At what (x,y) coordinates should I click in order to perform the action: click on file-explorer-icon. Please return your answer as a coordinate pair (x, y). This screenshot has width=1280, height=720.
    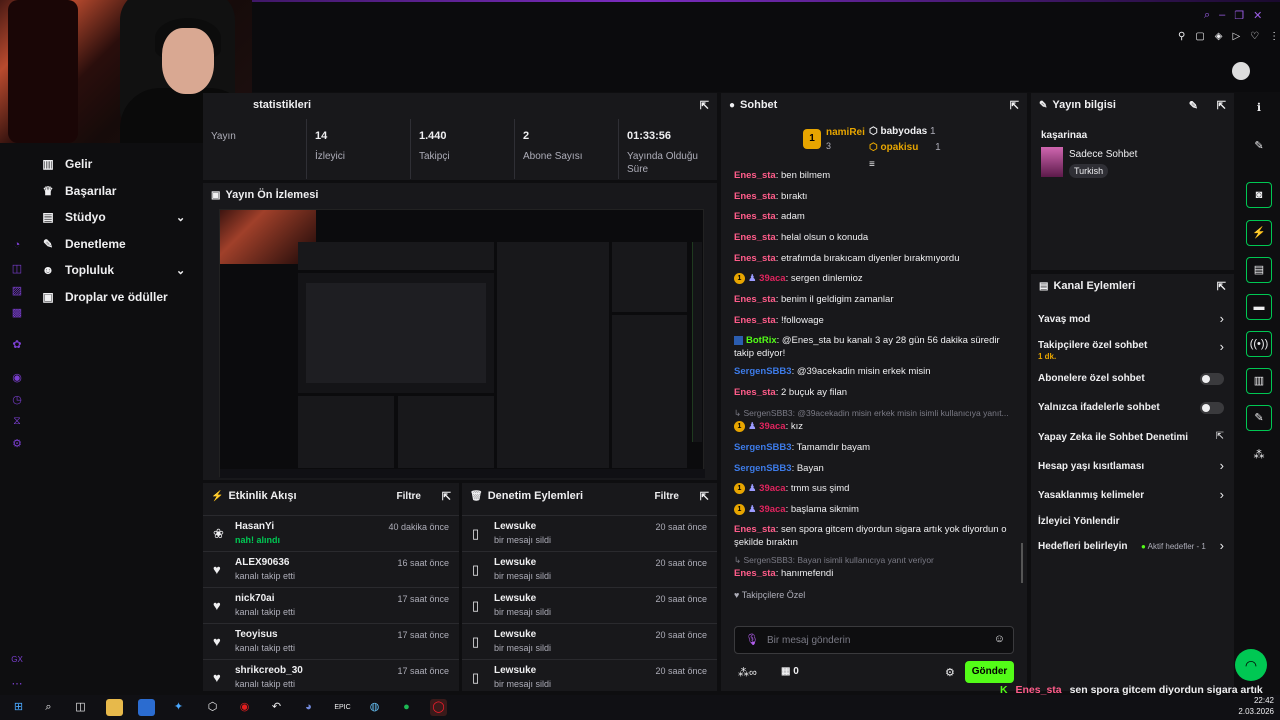
    Looking at the image, I should click on (114, 707).